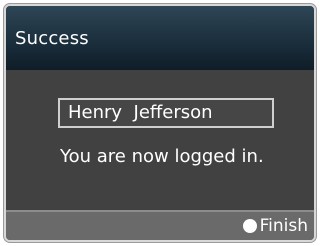 The height and width of the screenshot is (246, 320). What do you see at coordinates (249, 226) in the screenshot?
I see `filled-circle-icon` at bounding box center [249, 226].